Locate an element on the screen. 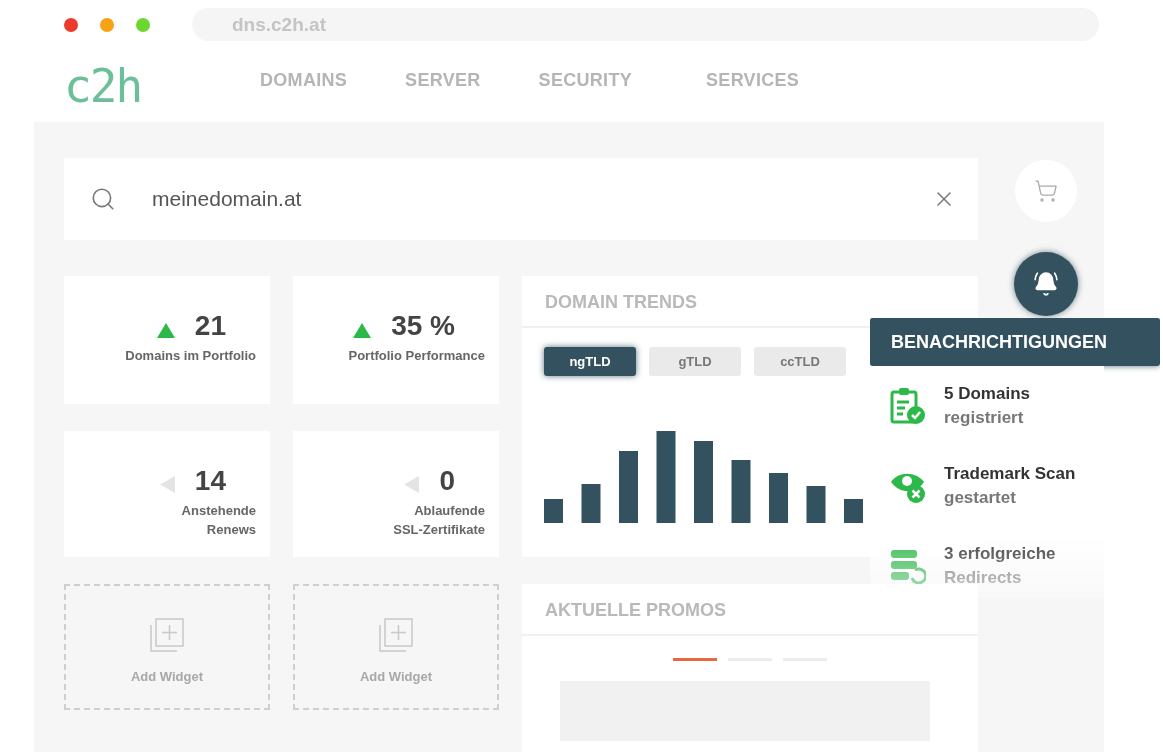  slide-indicator is located at coordinates (695, 659).